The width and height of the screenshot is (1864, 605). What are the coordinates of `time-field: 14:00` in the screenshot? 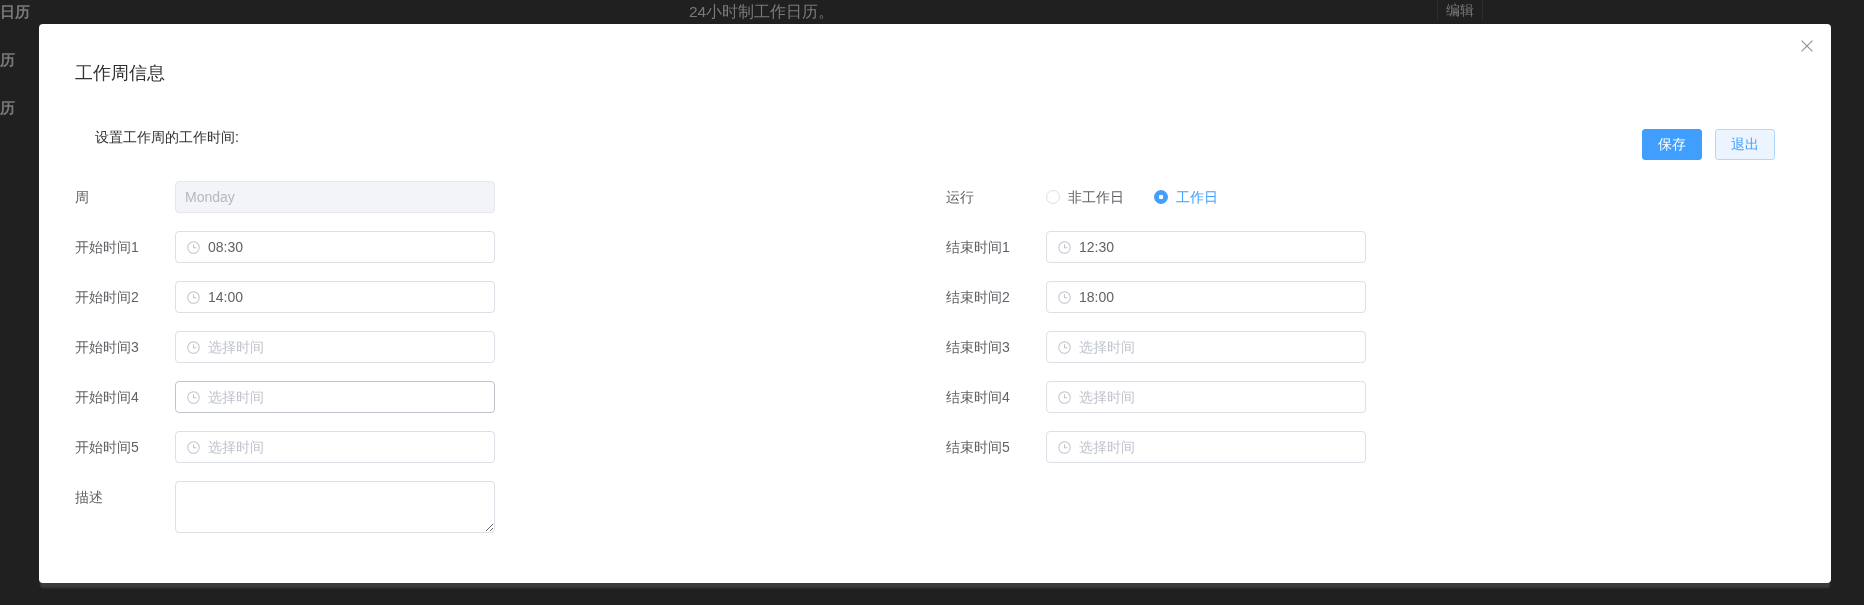 It's located at (335, 297).